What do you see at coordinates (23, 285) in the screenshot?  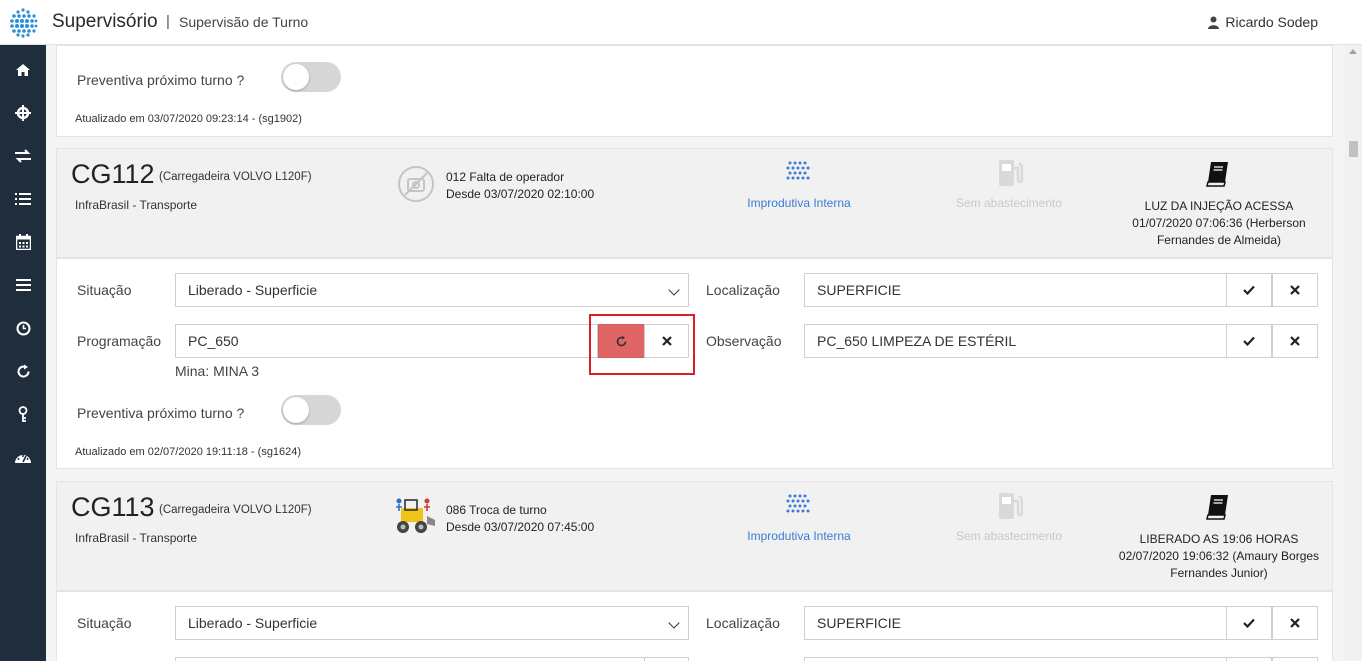 I see `menu-icon` at bounding box center [23, 285].